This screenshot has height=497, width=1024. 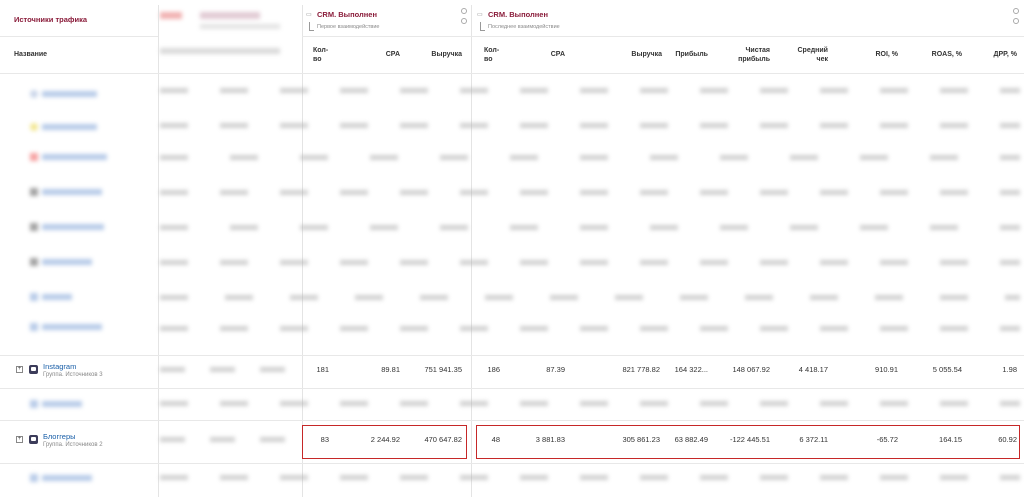 What do you see at coordinates (311, 26) in the screenshot?
I see `group1-subtitle-bracket-icon` at bounding box center [311, 26].